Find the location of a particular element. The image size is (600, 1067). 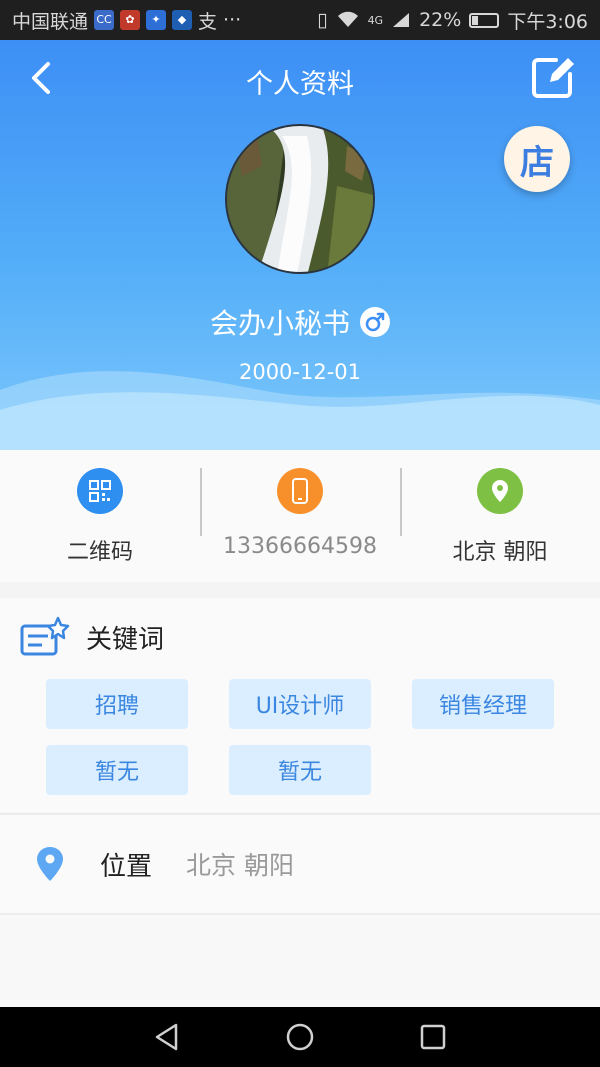

battery-icon is located at coordinates (484, 20).